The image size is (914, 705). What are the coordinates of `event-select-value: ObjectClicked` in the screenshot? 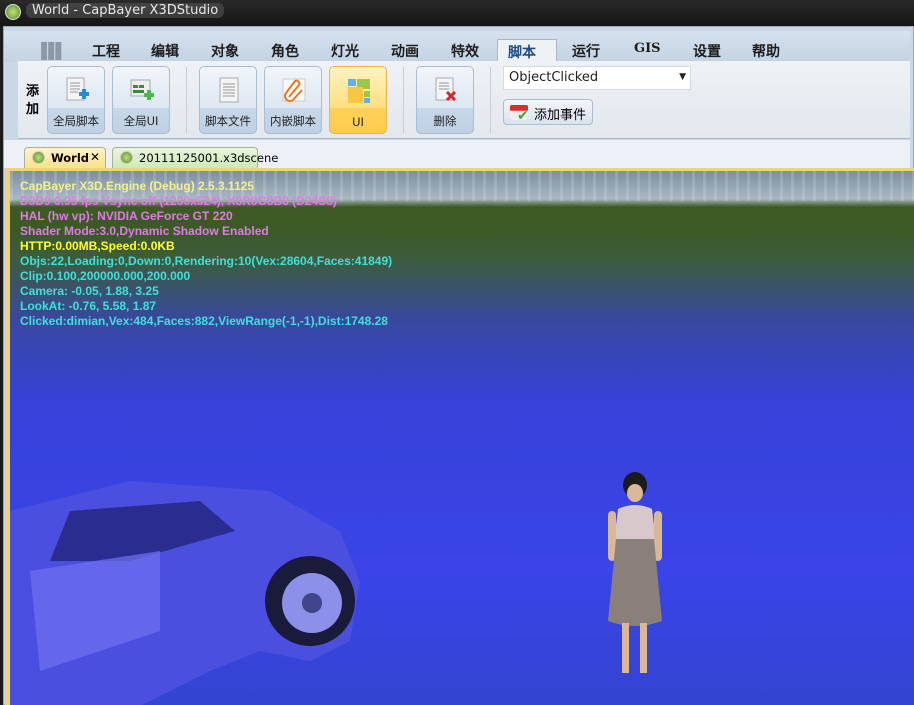 It's located at (554, 77).